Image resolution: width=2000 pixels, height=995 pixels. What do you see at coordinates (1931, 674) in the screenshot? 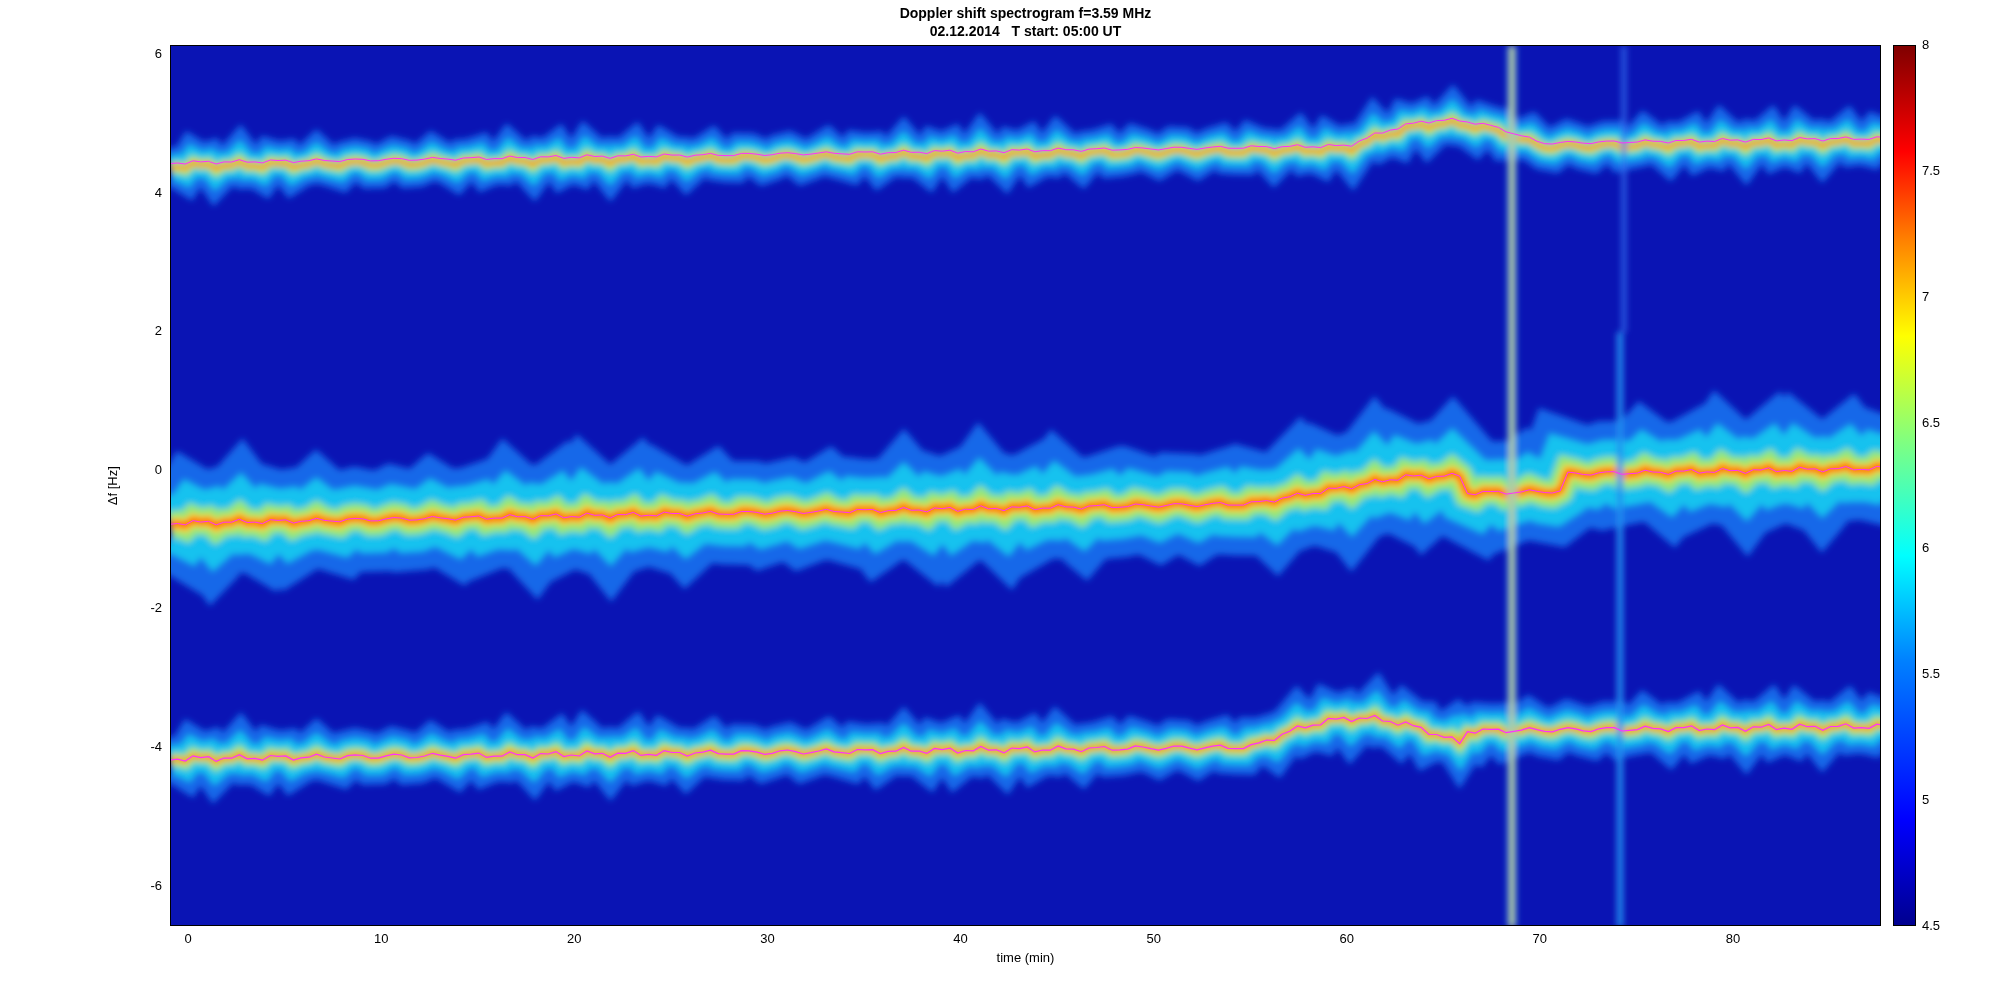
I see `colorbar-tick-label: 5.5` at bounding box center [1931, 674].